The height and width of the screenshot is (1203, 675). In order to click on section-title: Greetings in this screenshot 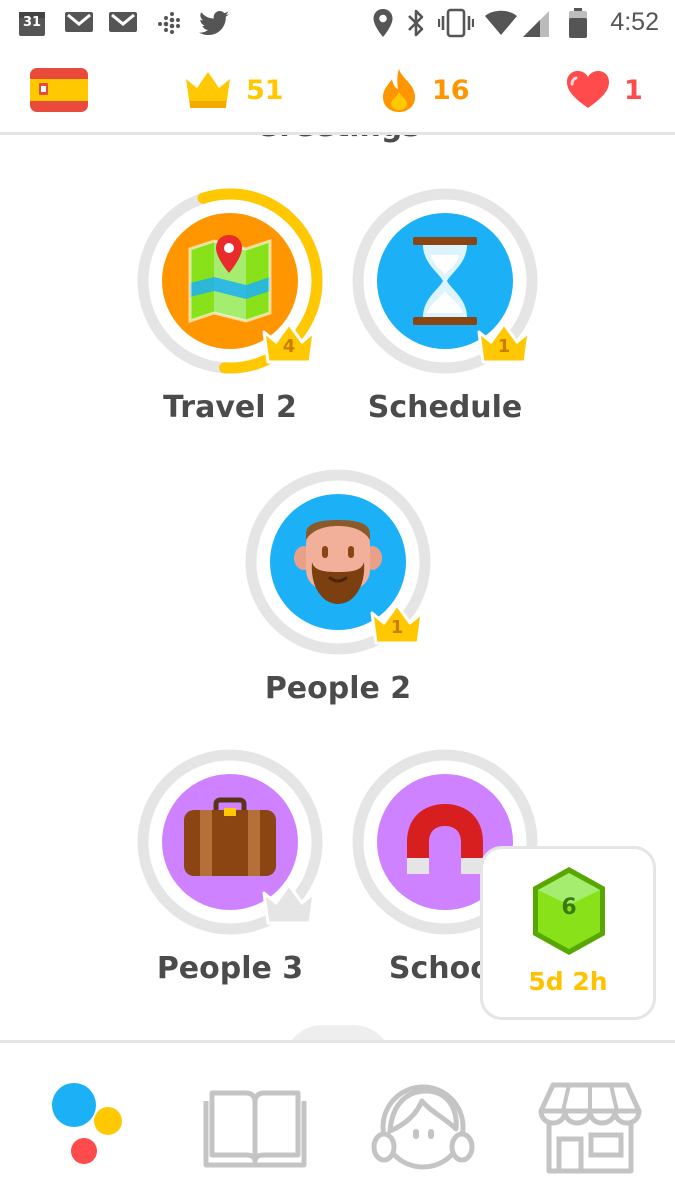, I will do `click(337, 139)`.